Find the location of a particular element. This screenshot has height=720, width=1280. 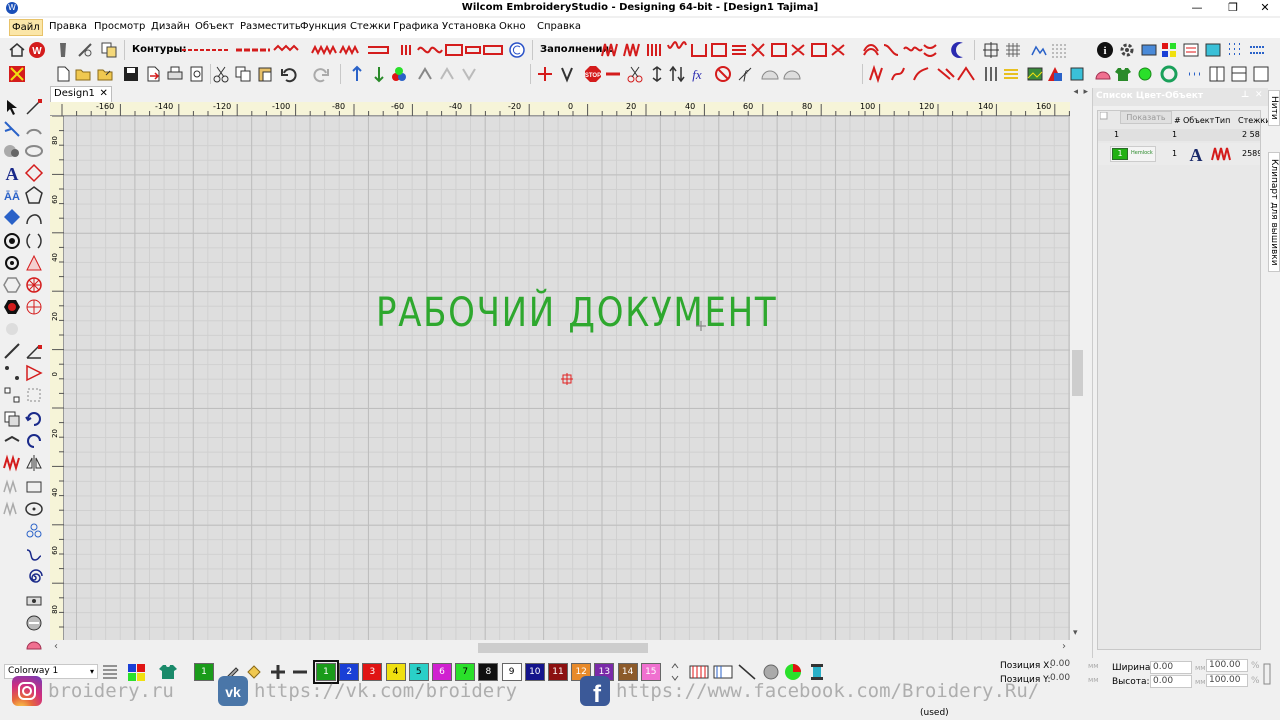

stitch-edit-icon is located at coordinates (545, 74).